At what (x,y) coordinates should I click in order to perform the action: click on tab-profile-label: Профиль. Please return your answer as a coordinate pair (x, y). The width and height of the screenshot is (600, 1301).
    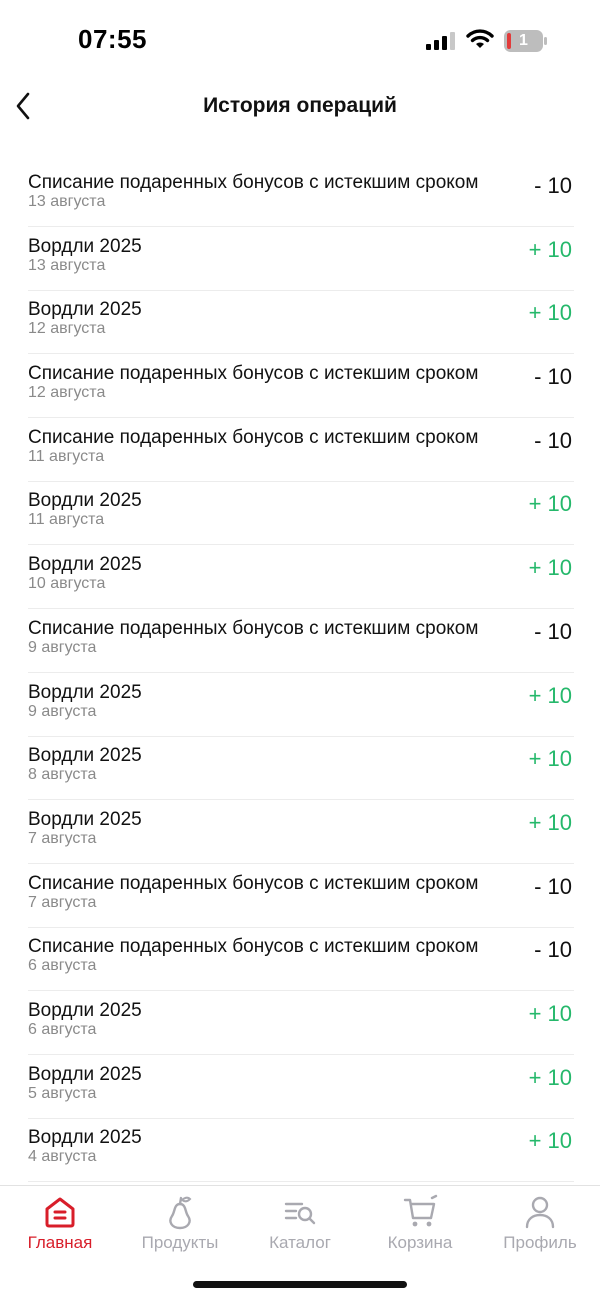
    Looking at the image, I should click on (540, 1242).